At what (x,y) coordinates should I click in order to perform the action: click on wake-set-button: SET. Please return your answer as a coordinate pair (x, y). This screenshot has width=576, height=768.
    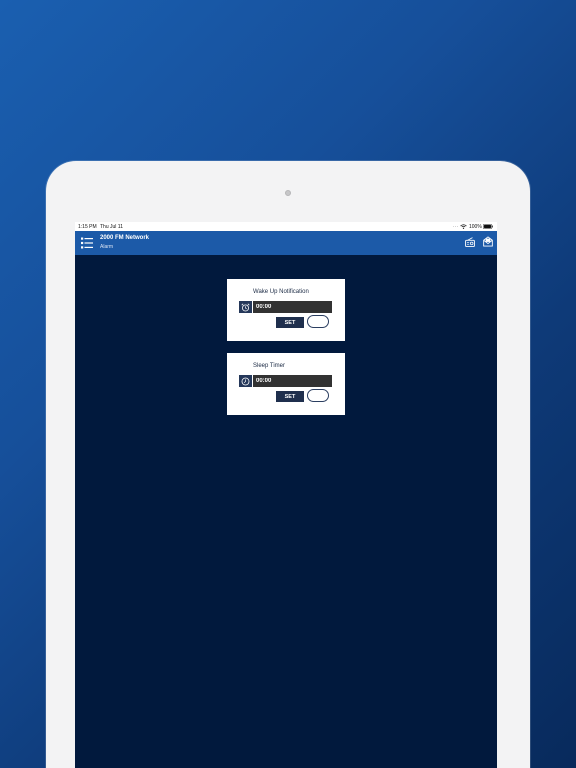
    Looking at the image, I should click on (290, 322).